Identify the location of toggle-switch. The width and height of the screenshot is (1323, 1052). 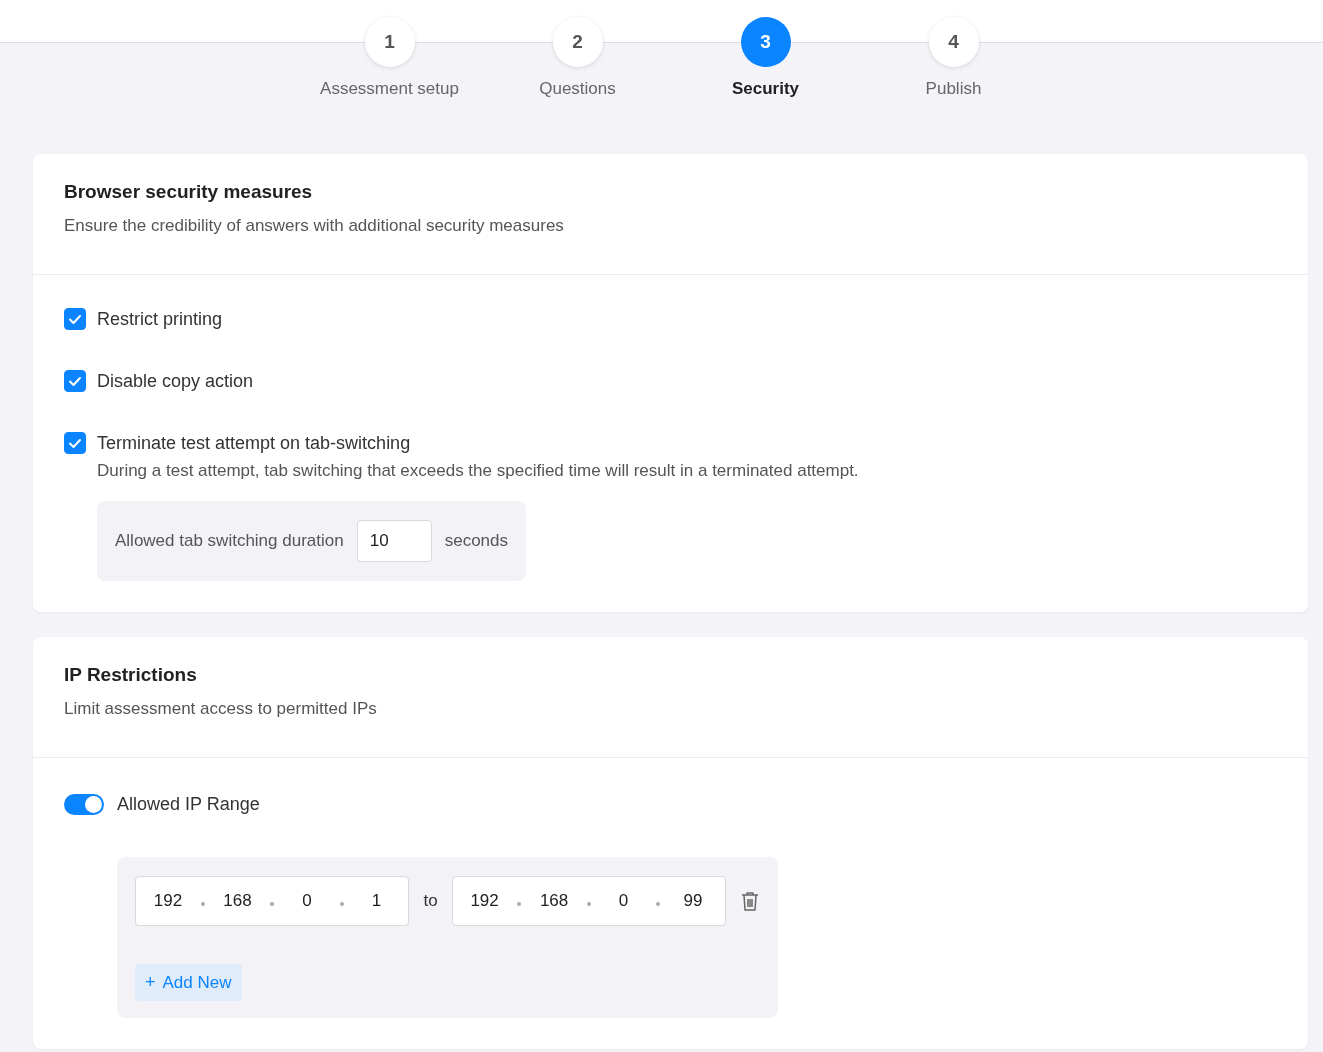
(84, 804).